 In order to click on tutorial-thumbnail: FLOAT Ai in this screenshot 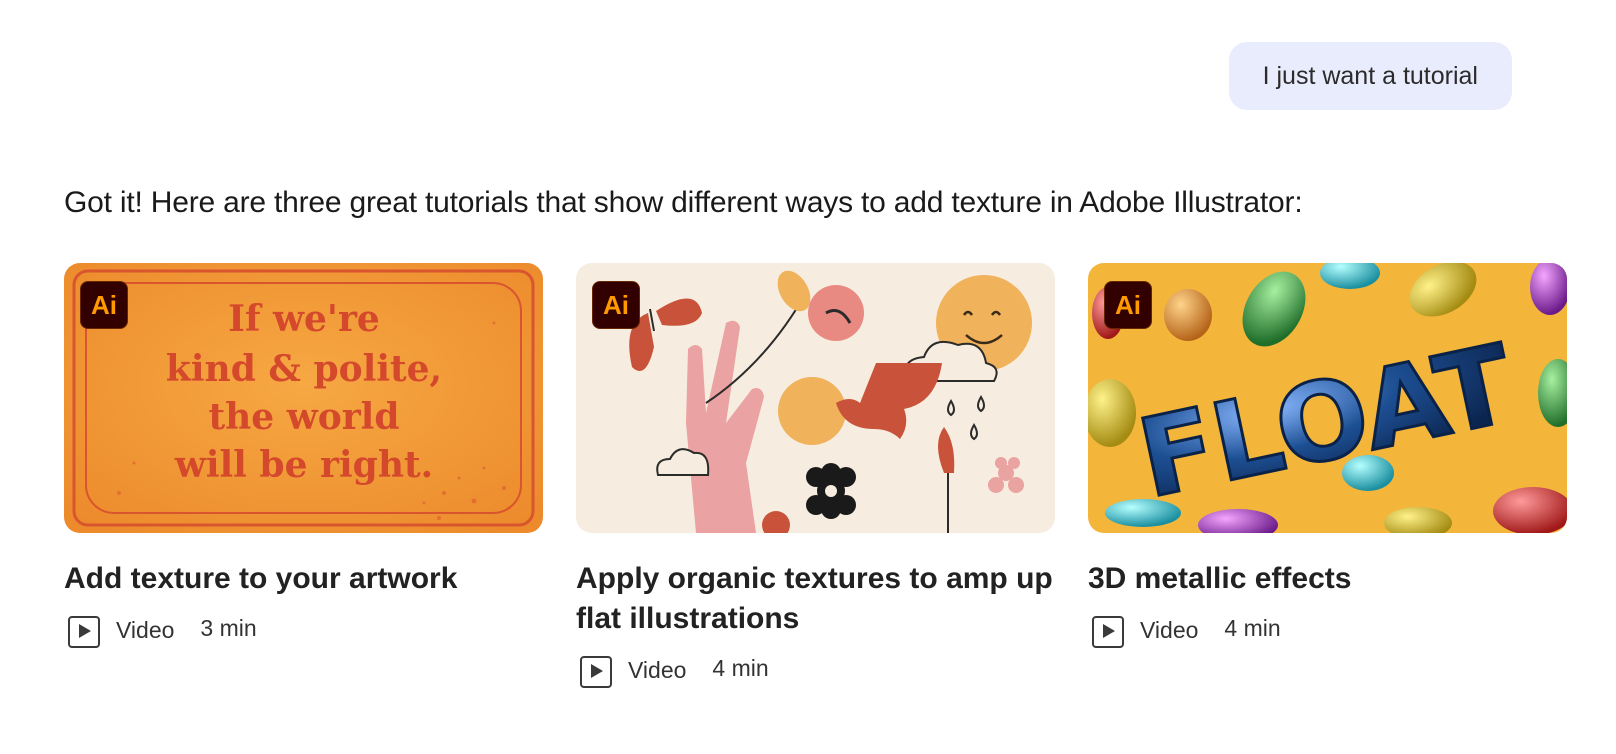, I will do `click(1327, 398)`.